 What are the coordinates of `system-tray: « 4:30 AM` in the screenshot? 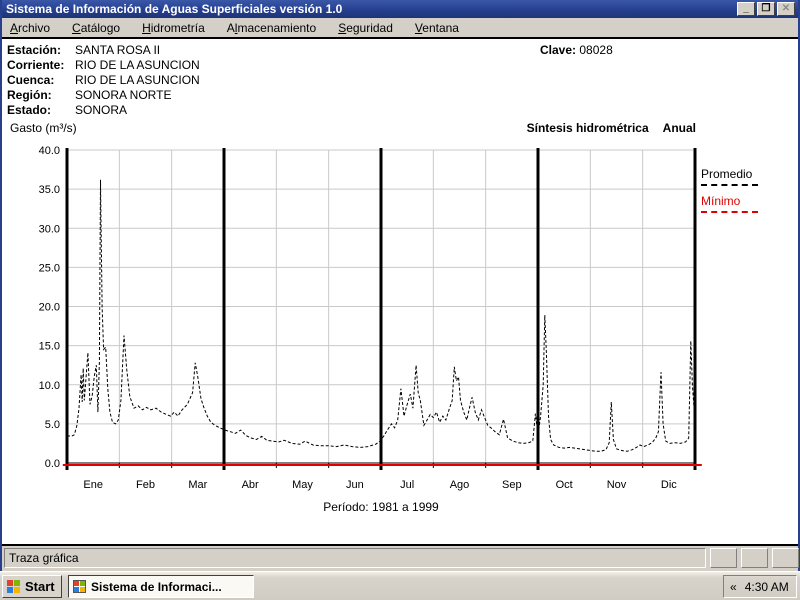 It's located at (760, 586).